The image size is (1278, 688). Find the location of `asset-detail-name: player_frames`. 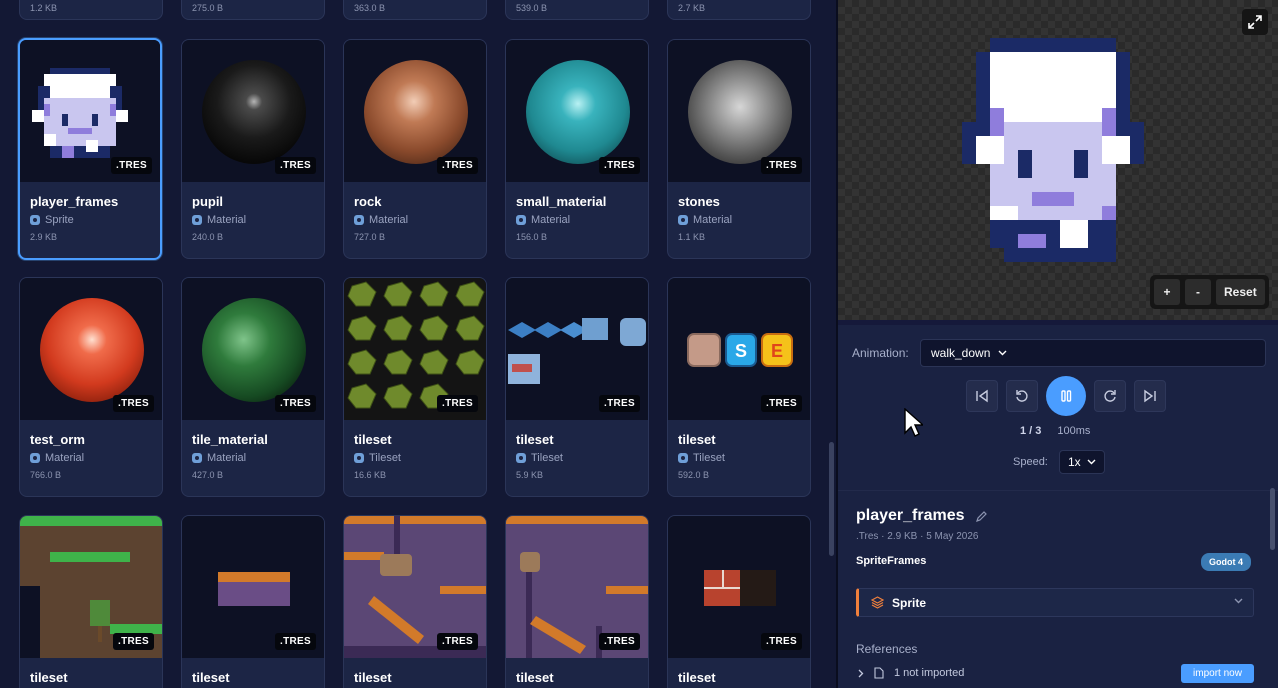

asset-detail-name: player_frames is located at coordinates (910, 515).